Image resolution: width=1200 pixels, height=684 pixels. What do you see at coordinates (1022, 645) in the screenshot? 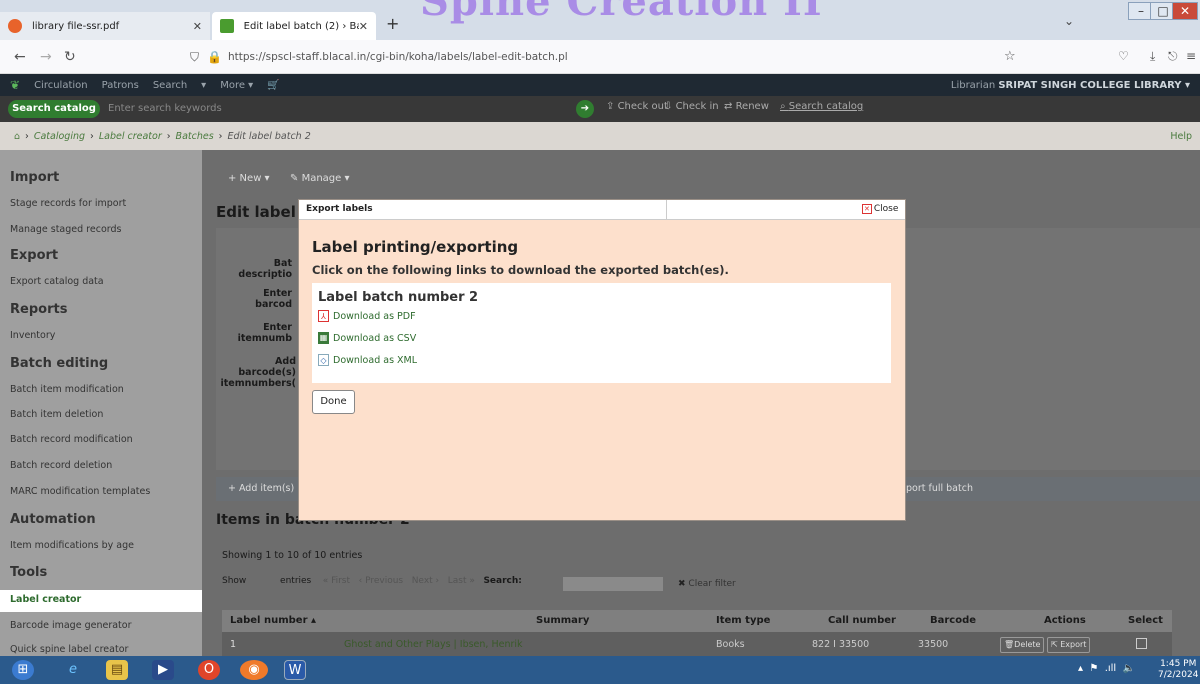
I see `delete-button: 🗑Delete` at bounding box center [1022, 645].